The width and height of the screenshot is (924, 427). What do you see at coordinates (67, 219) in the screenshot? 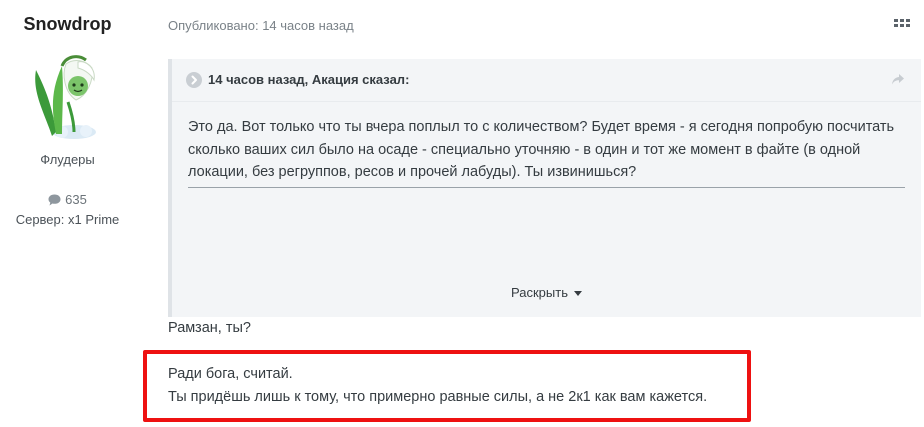
I see `server-info: Сервер: x1 Prime` at bounding box center [67, 219].